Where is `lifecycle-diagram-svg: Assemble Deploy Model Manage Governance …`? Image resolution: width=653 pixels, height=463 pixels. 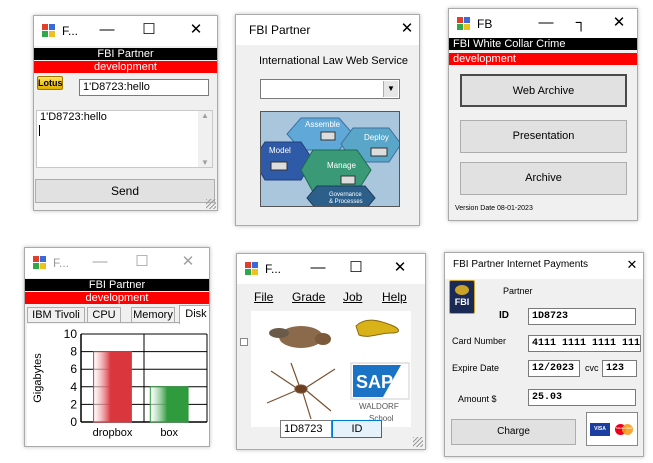
lifecycle-diagram-svg: Assemble Deploy Model Manage Governance … is located at coordinates (330, 159).